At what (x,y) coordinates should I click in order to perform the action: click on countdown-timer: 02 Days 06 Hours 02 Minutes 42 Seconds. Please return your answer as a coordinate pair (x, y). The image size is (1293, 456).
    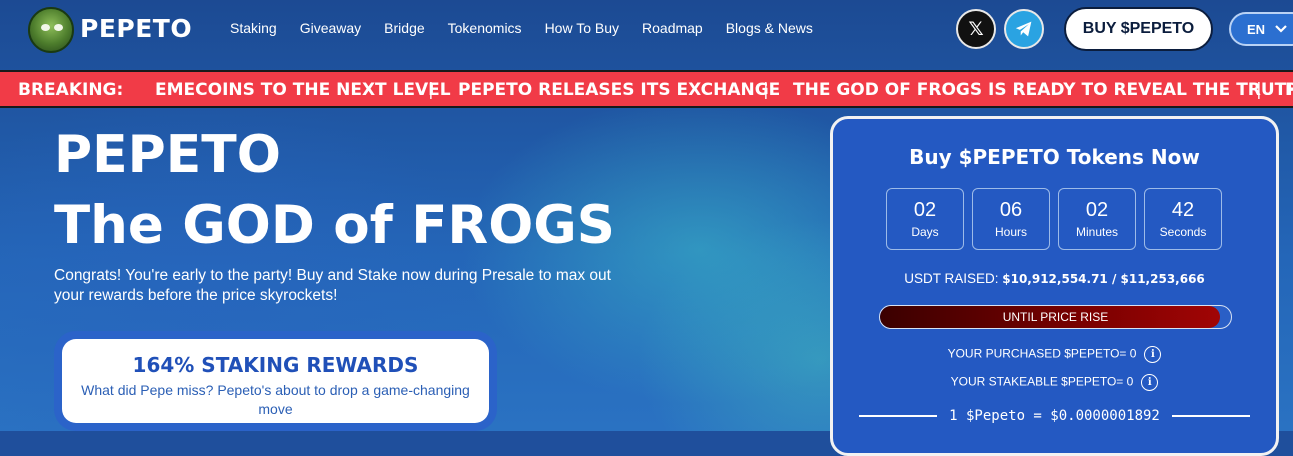
    Looking at the image, I should click on (1054, 219).